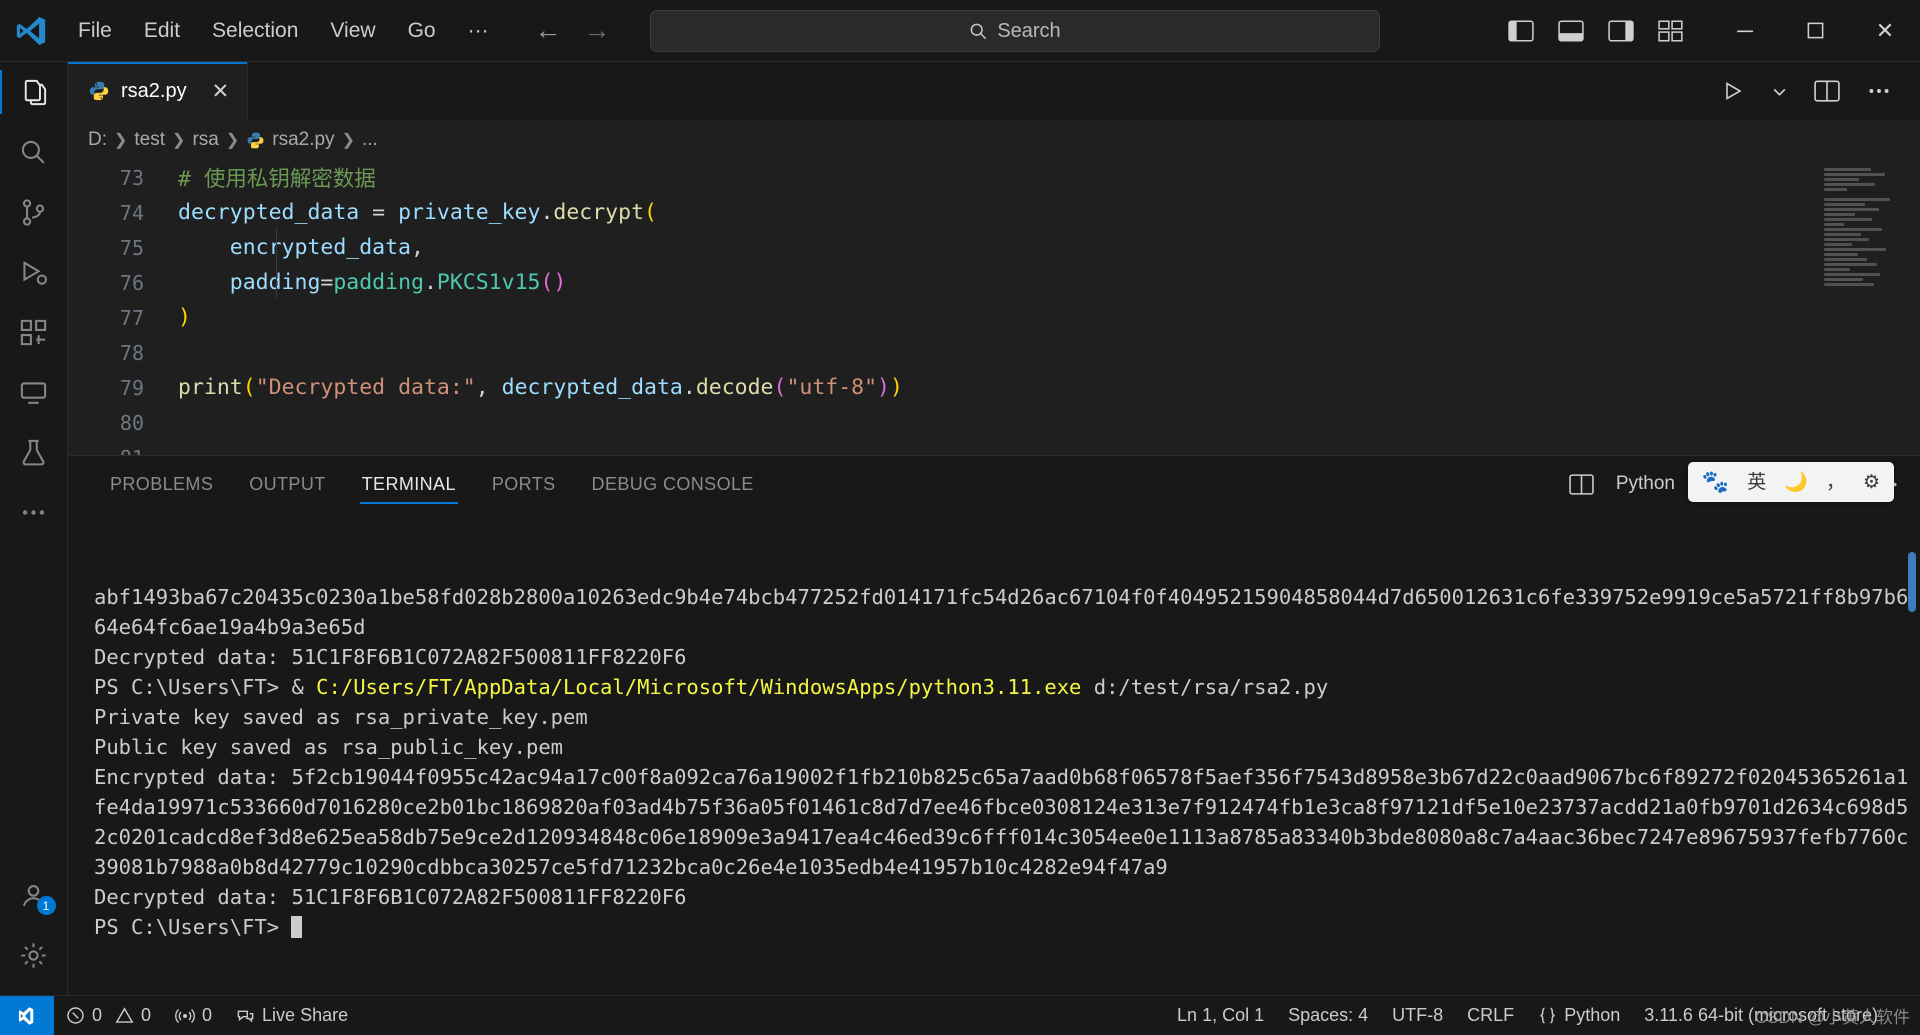 This screenshot has width=1920, height=1035. What do you see at coordinates (524, 484) in the screenshot?
I see `tab-ports: PORTS` at bounding box center [524, 484].